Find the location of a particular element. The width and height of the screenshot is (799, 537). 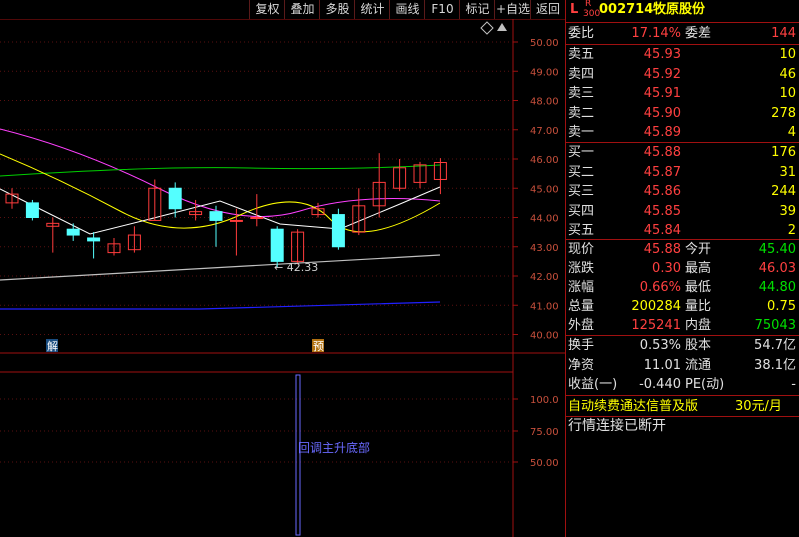

bid-label: 买四 is located at coordinates (581, 211).